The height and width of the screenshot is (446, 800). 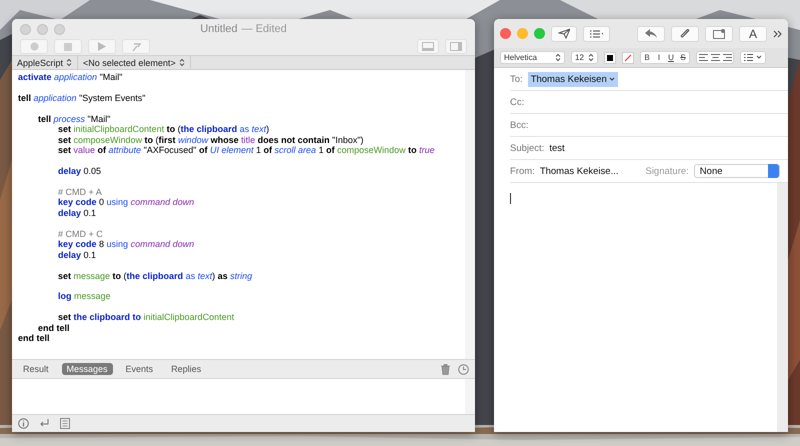 I want to click on style-button: I, so click(x=659, y=57).